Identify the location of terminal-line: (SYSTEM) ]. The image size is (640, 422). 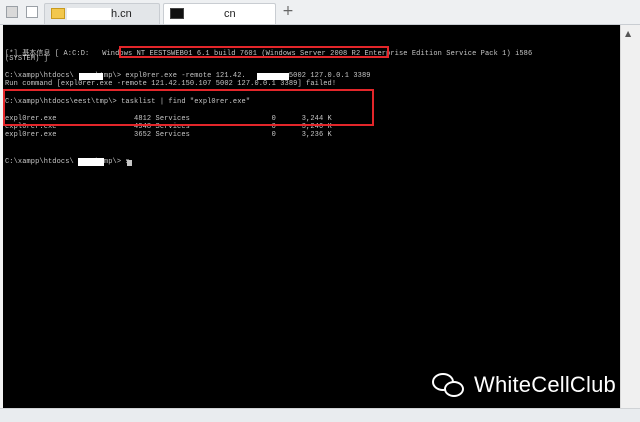
(27, 59).